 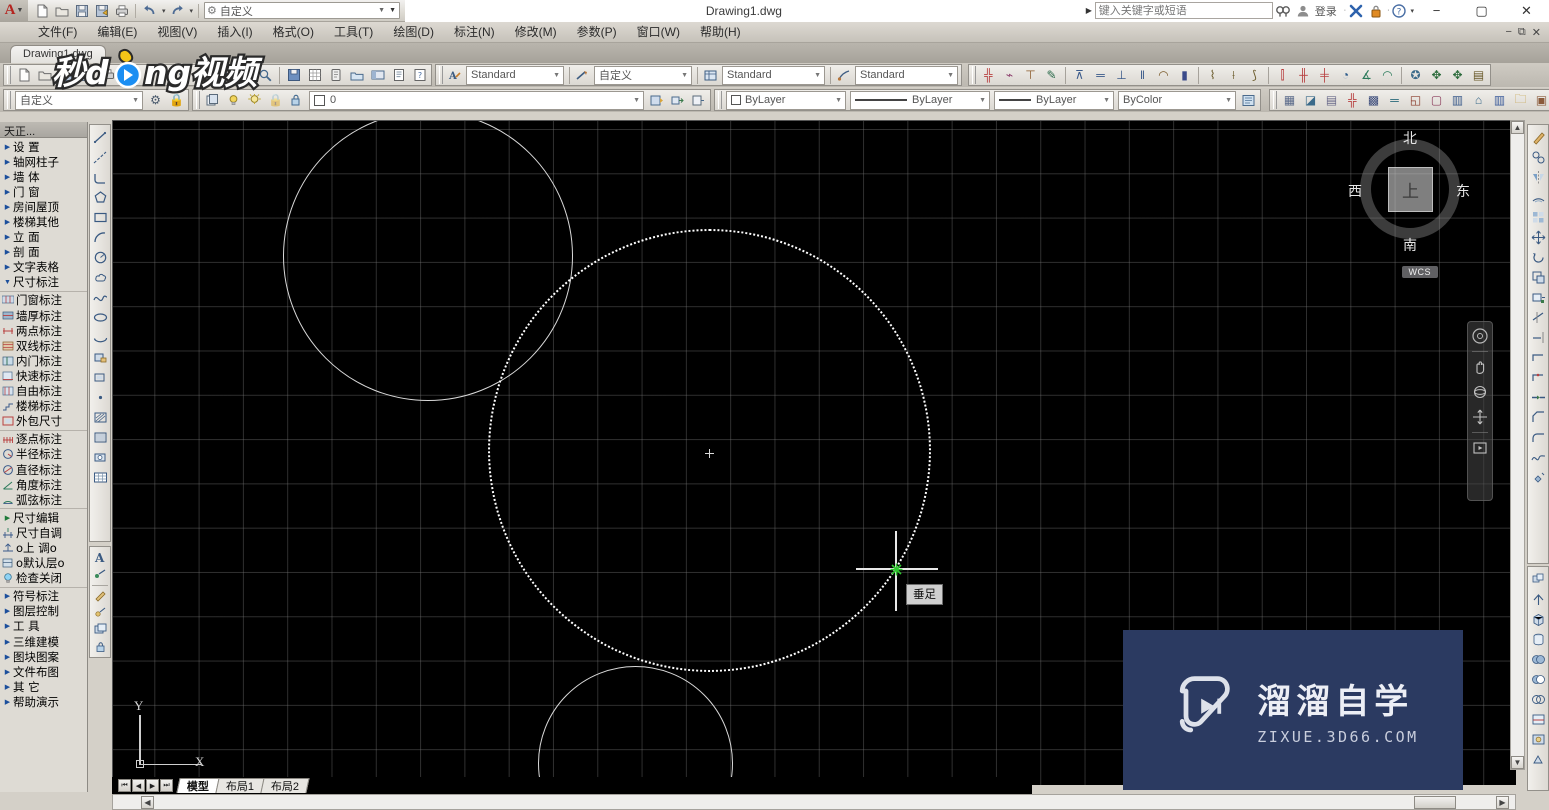 I want to click on first-tab-button: ⏮, so click(x=124, y=785).